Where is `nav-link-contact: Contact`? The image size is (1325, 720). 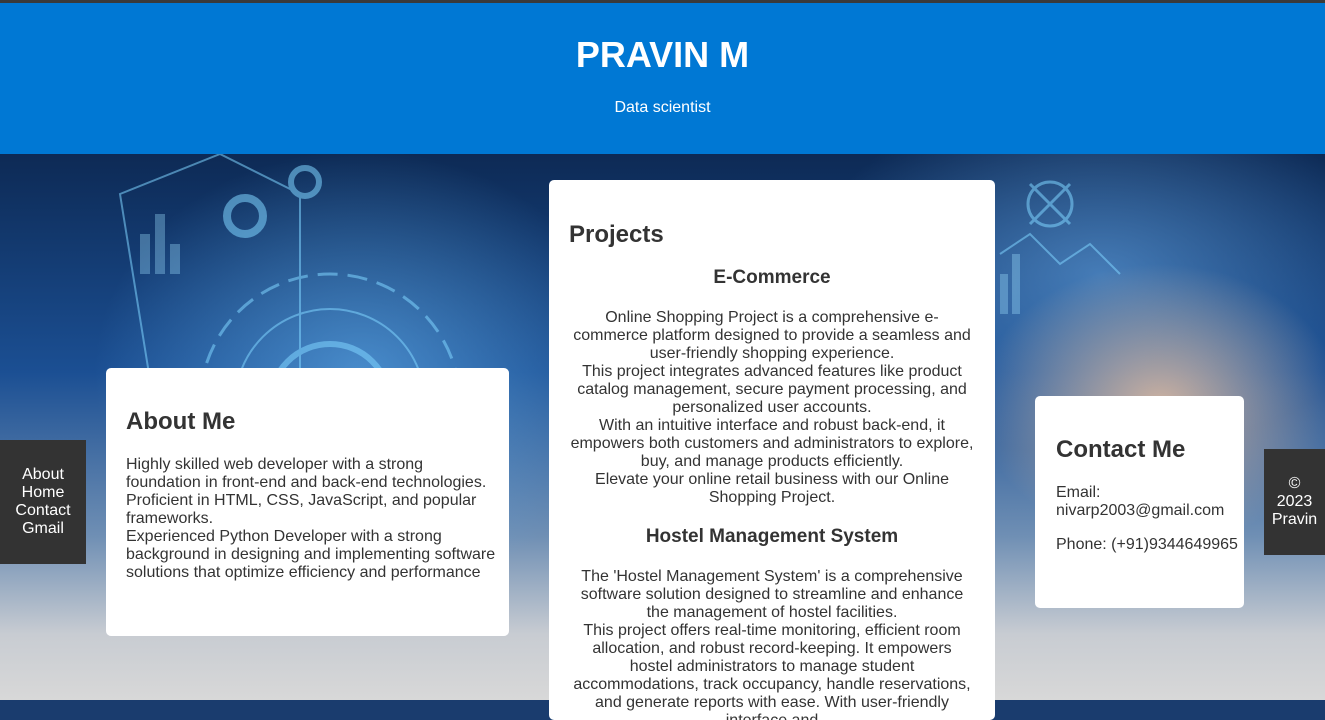 nav-link-contact: Contact is located at coordinates (43, 511).